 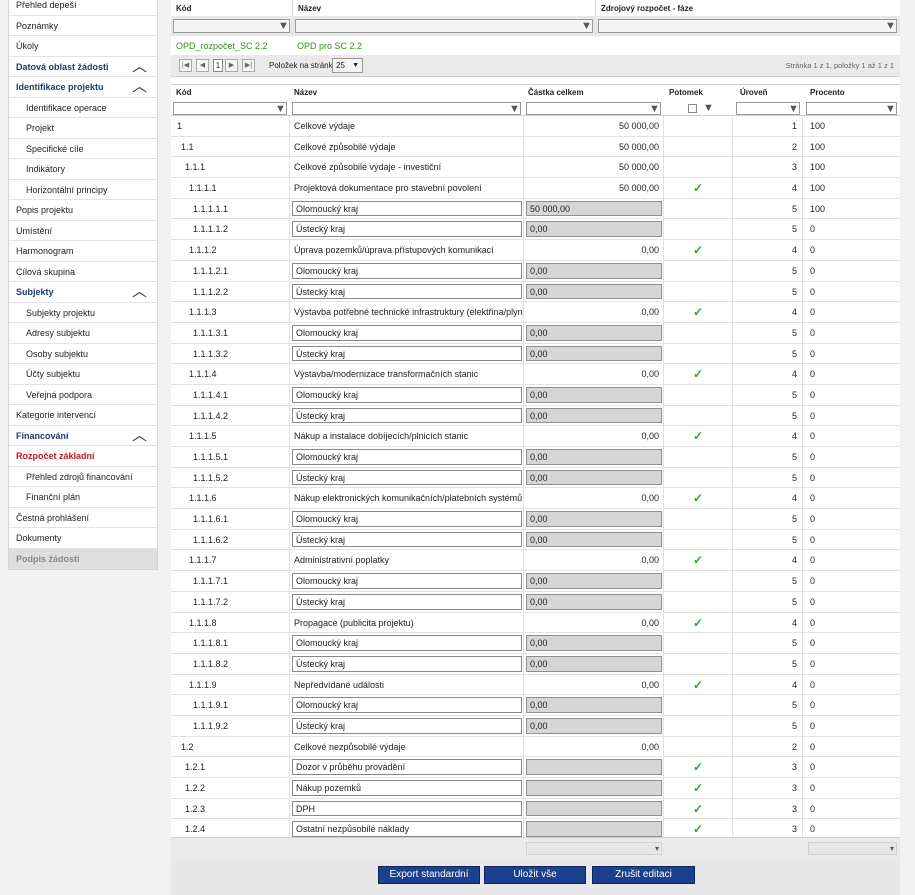 I want to click on table-row: 1.2 Celkové nezpůsobilé výdaje 0,00 2 0, so click(x=535, y=747).